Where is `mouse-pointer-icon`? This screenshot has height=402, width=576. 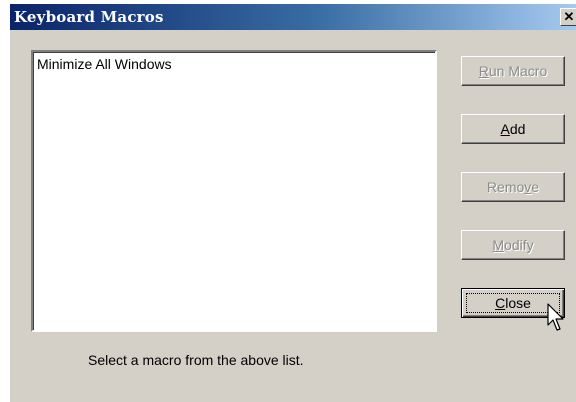 mouse-pointer-icon is located at coordinates (555, 317).